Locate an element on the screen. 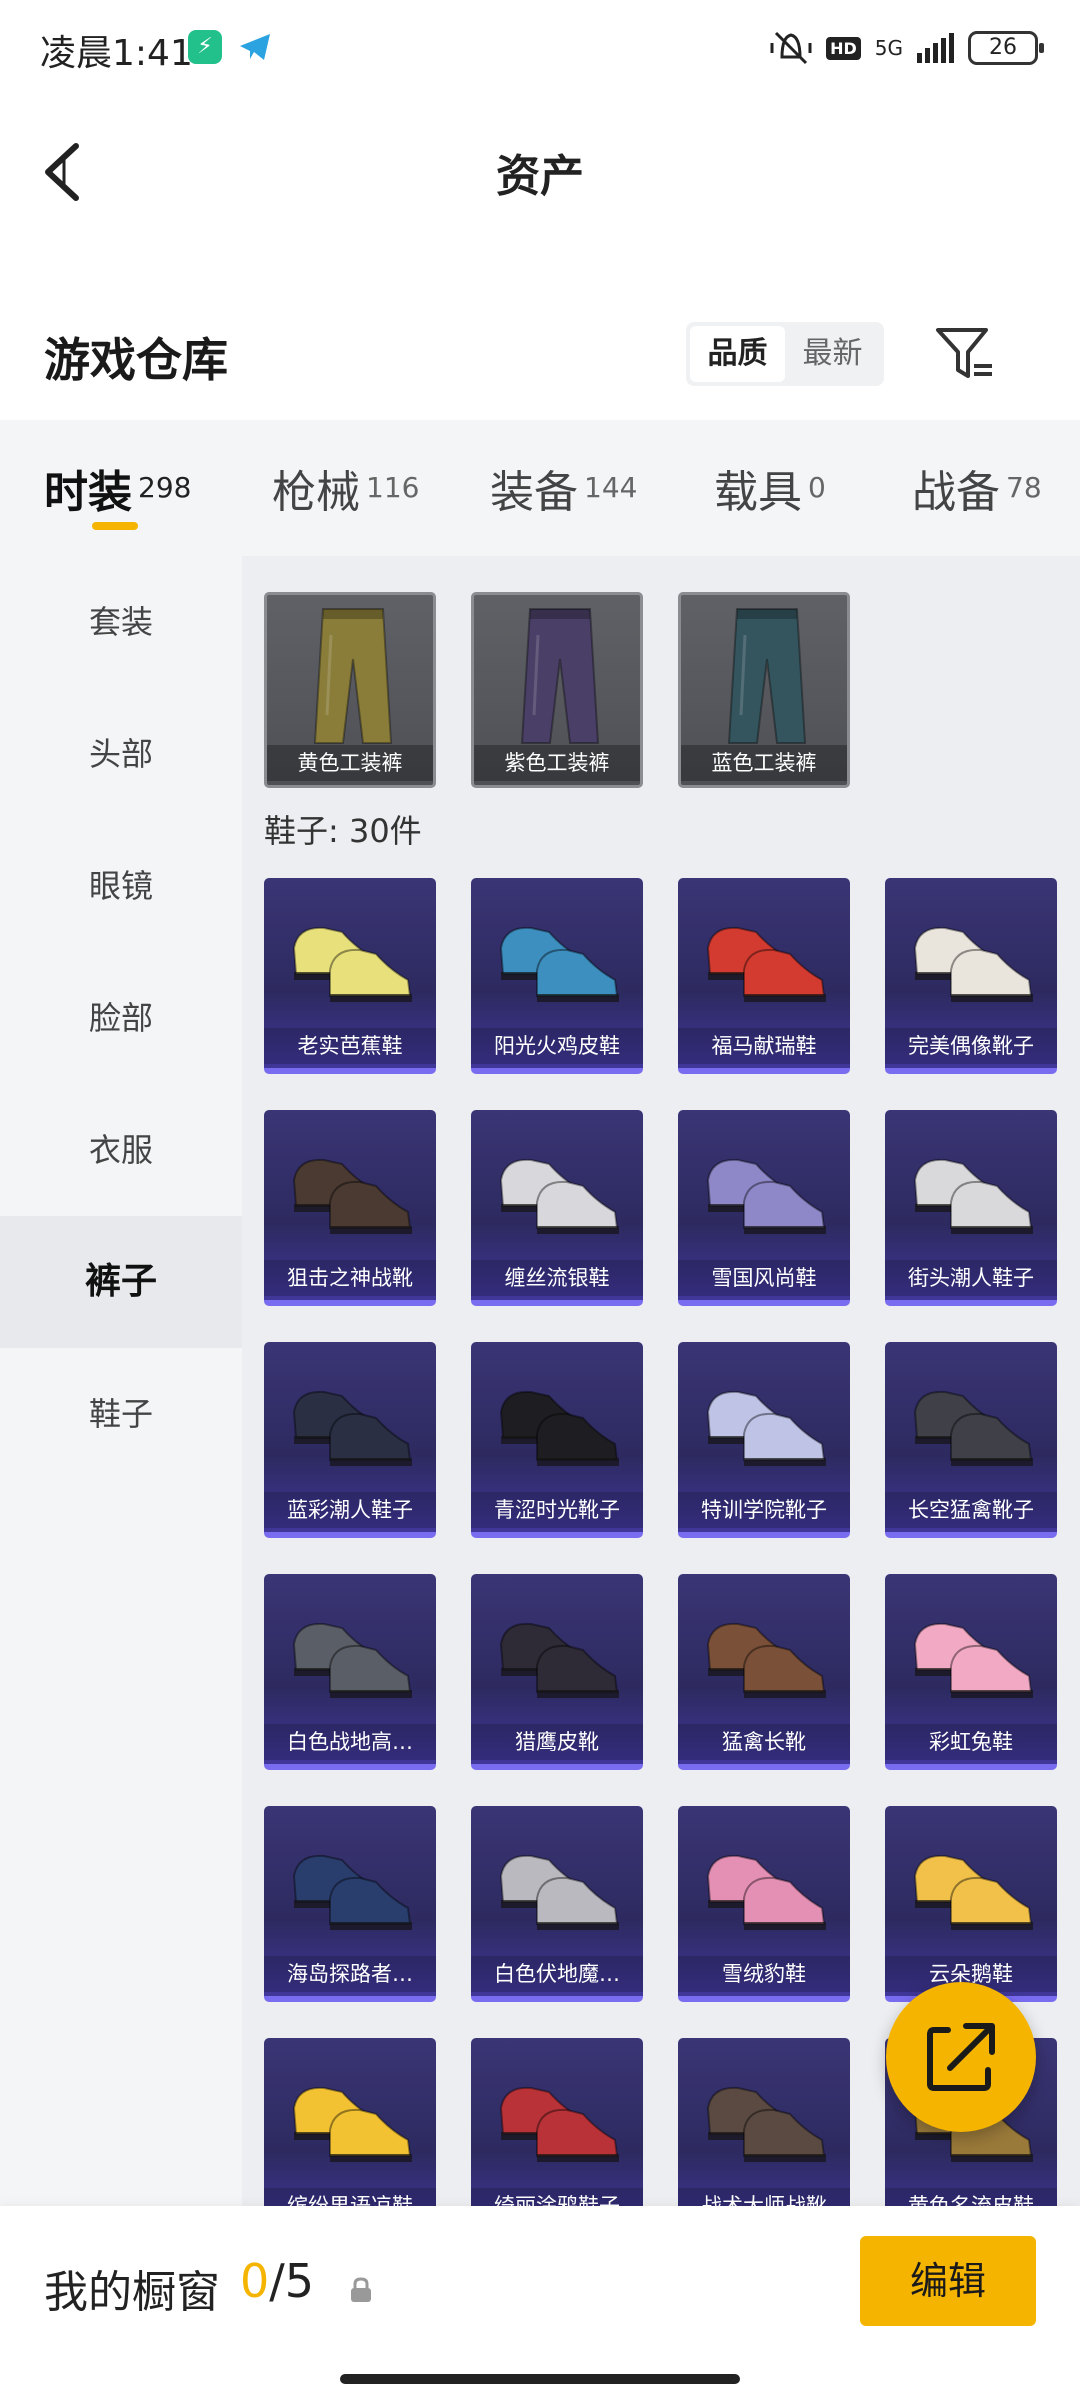  signal-icon is located at coordinates (935, 48).